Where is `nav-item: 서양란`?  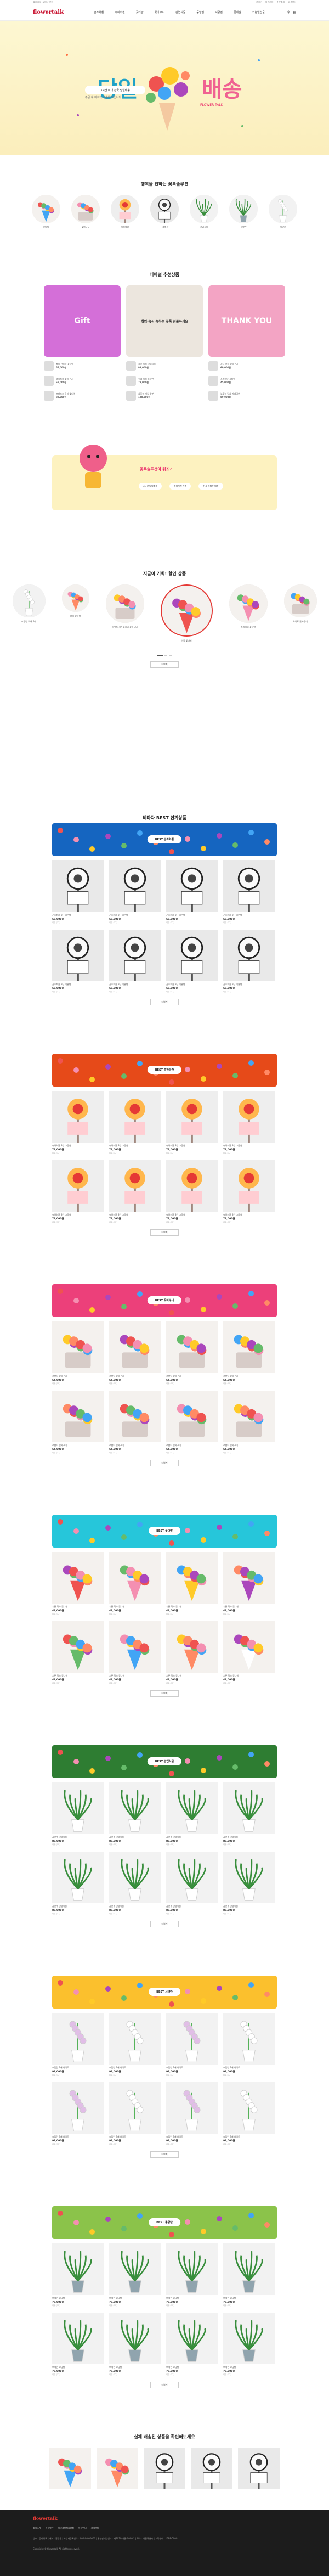 nav-item: 서양란 is located at coordinates (219, 12).